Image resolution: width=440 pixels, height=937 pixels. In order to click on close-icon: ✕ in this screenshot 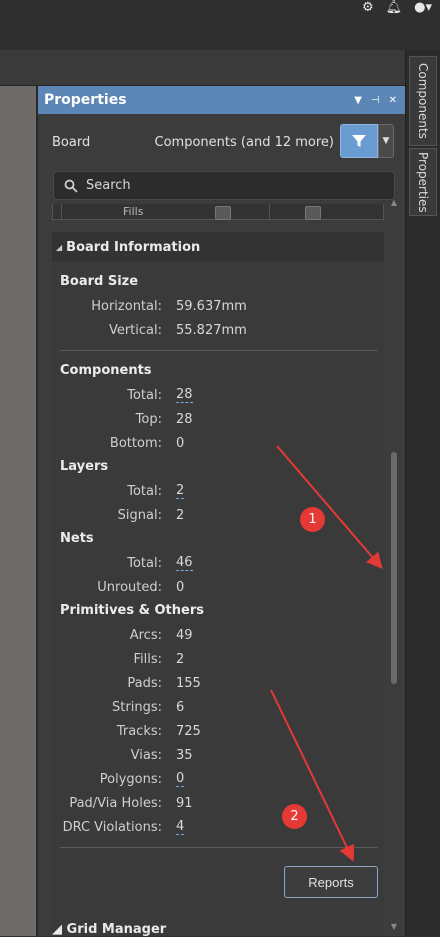, I will do `click(393, 100)`.